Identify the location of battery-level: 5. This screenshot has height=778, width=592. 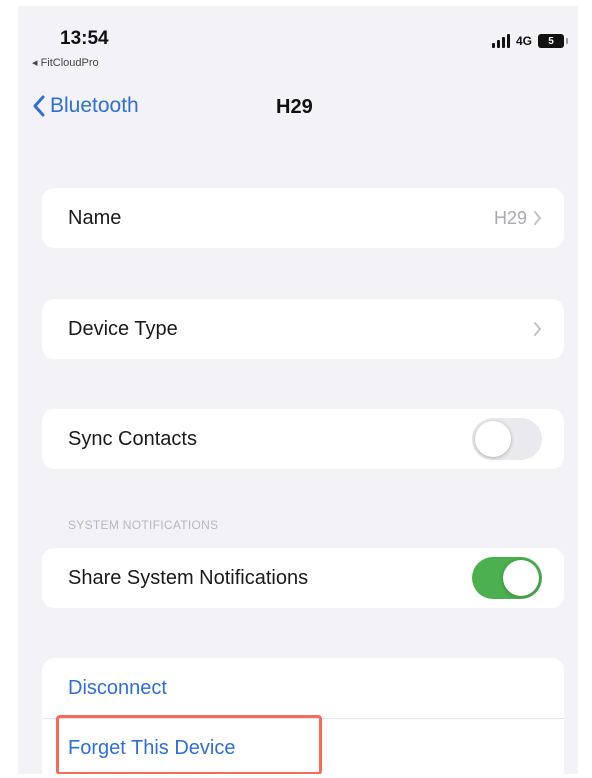
(551, 41).